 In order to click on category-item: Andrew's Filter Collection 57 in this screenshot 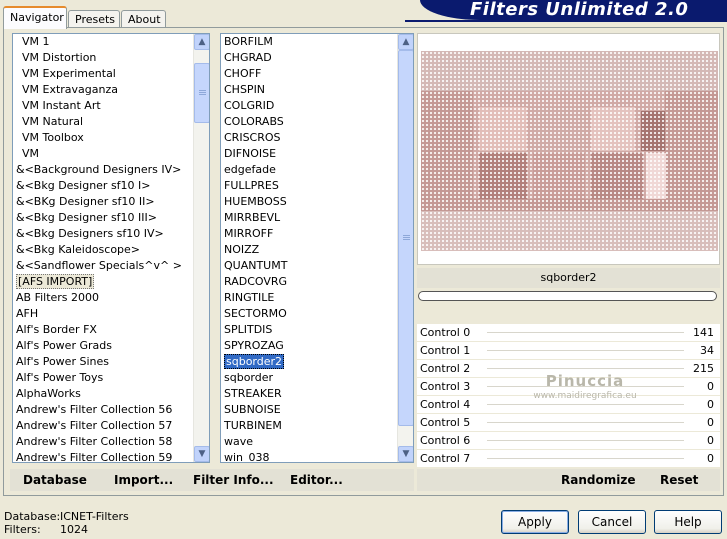, I will do `click(112, 426)`.